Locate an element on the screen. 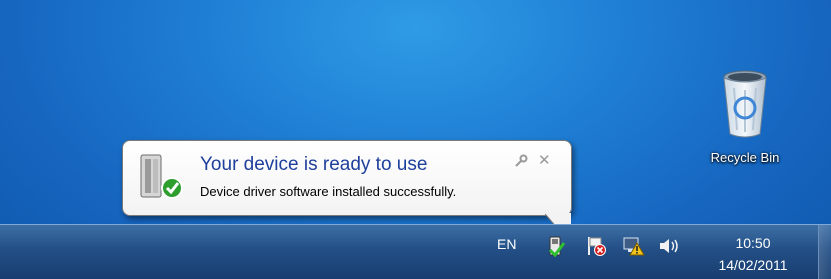 The image size is (831, 279). usb-device-icon is located at coordinates (556, 247).